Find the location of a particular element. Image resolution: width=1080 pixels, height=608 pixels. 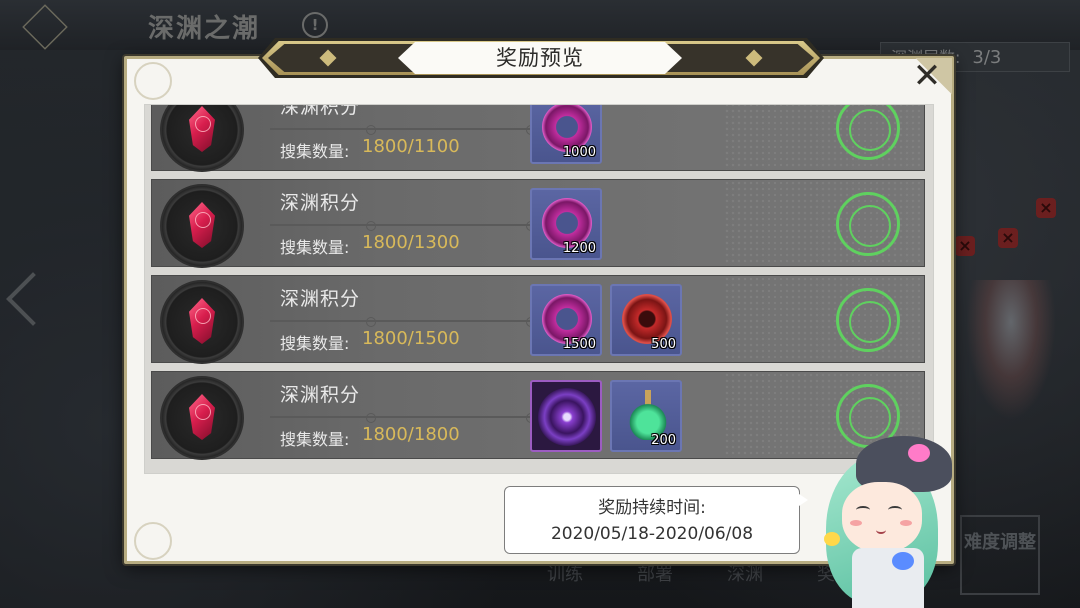

reward-row: 深渊积分 搜集数量: 1800/1300 1200 is located at coordinates (538, 223).